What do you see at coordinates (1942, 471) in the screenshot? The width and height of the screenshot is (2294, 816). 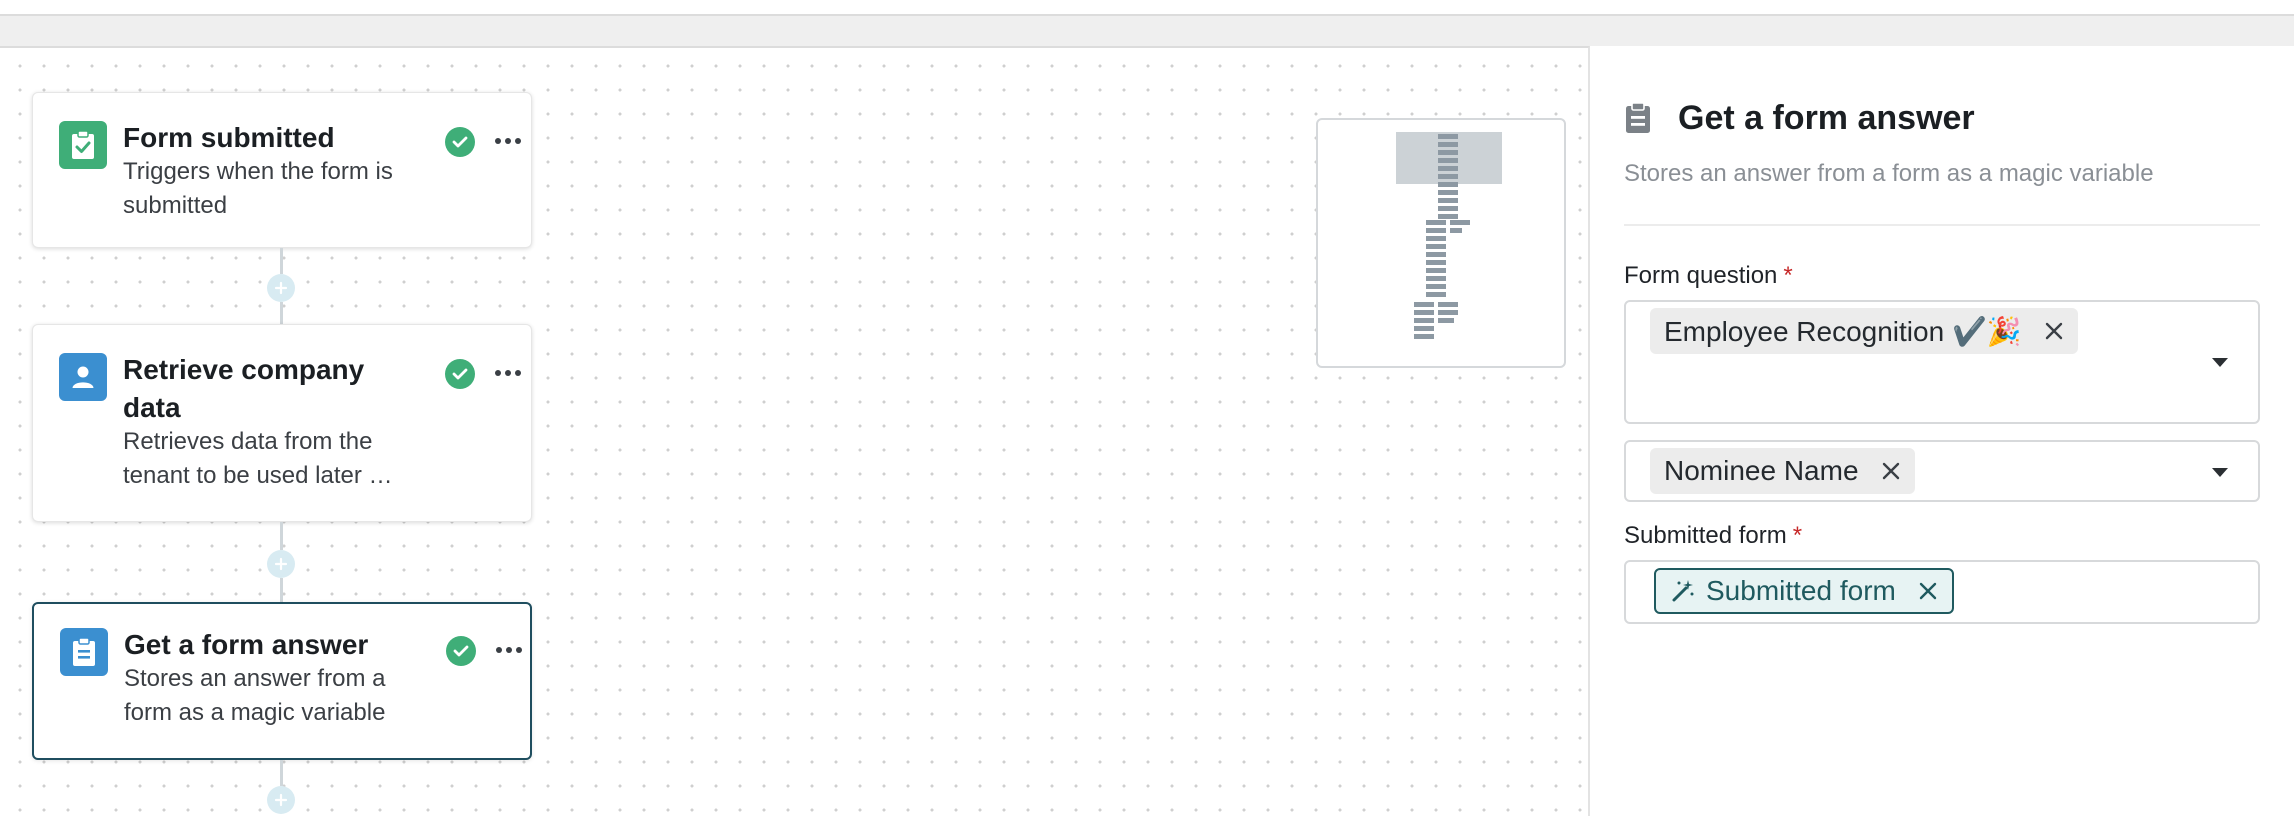 I see `question-select: Nominee Name` at bounding box center [1942, 471].